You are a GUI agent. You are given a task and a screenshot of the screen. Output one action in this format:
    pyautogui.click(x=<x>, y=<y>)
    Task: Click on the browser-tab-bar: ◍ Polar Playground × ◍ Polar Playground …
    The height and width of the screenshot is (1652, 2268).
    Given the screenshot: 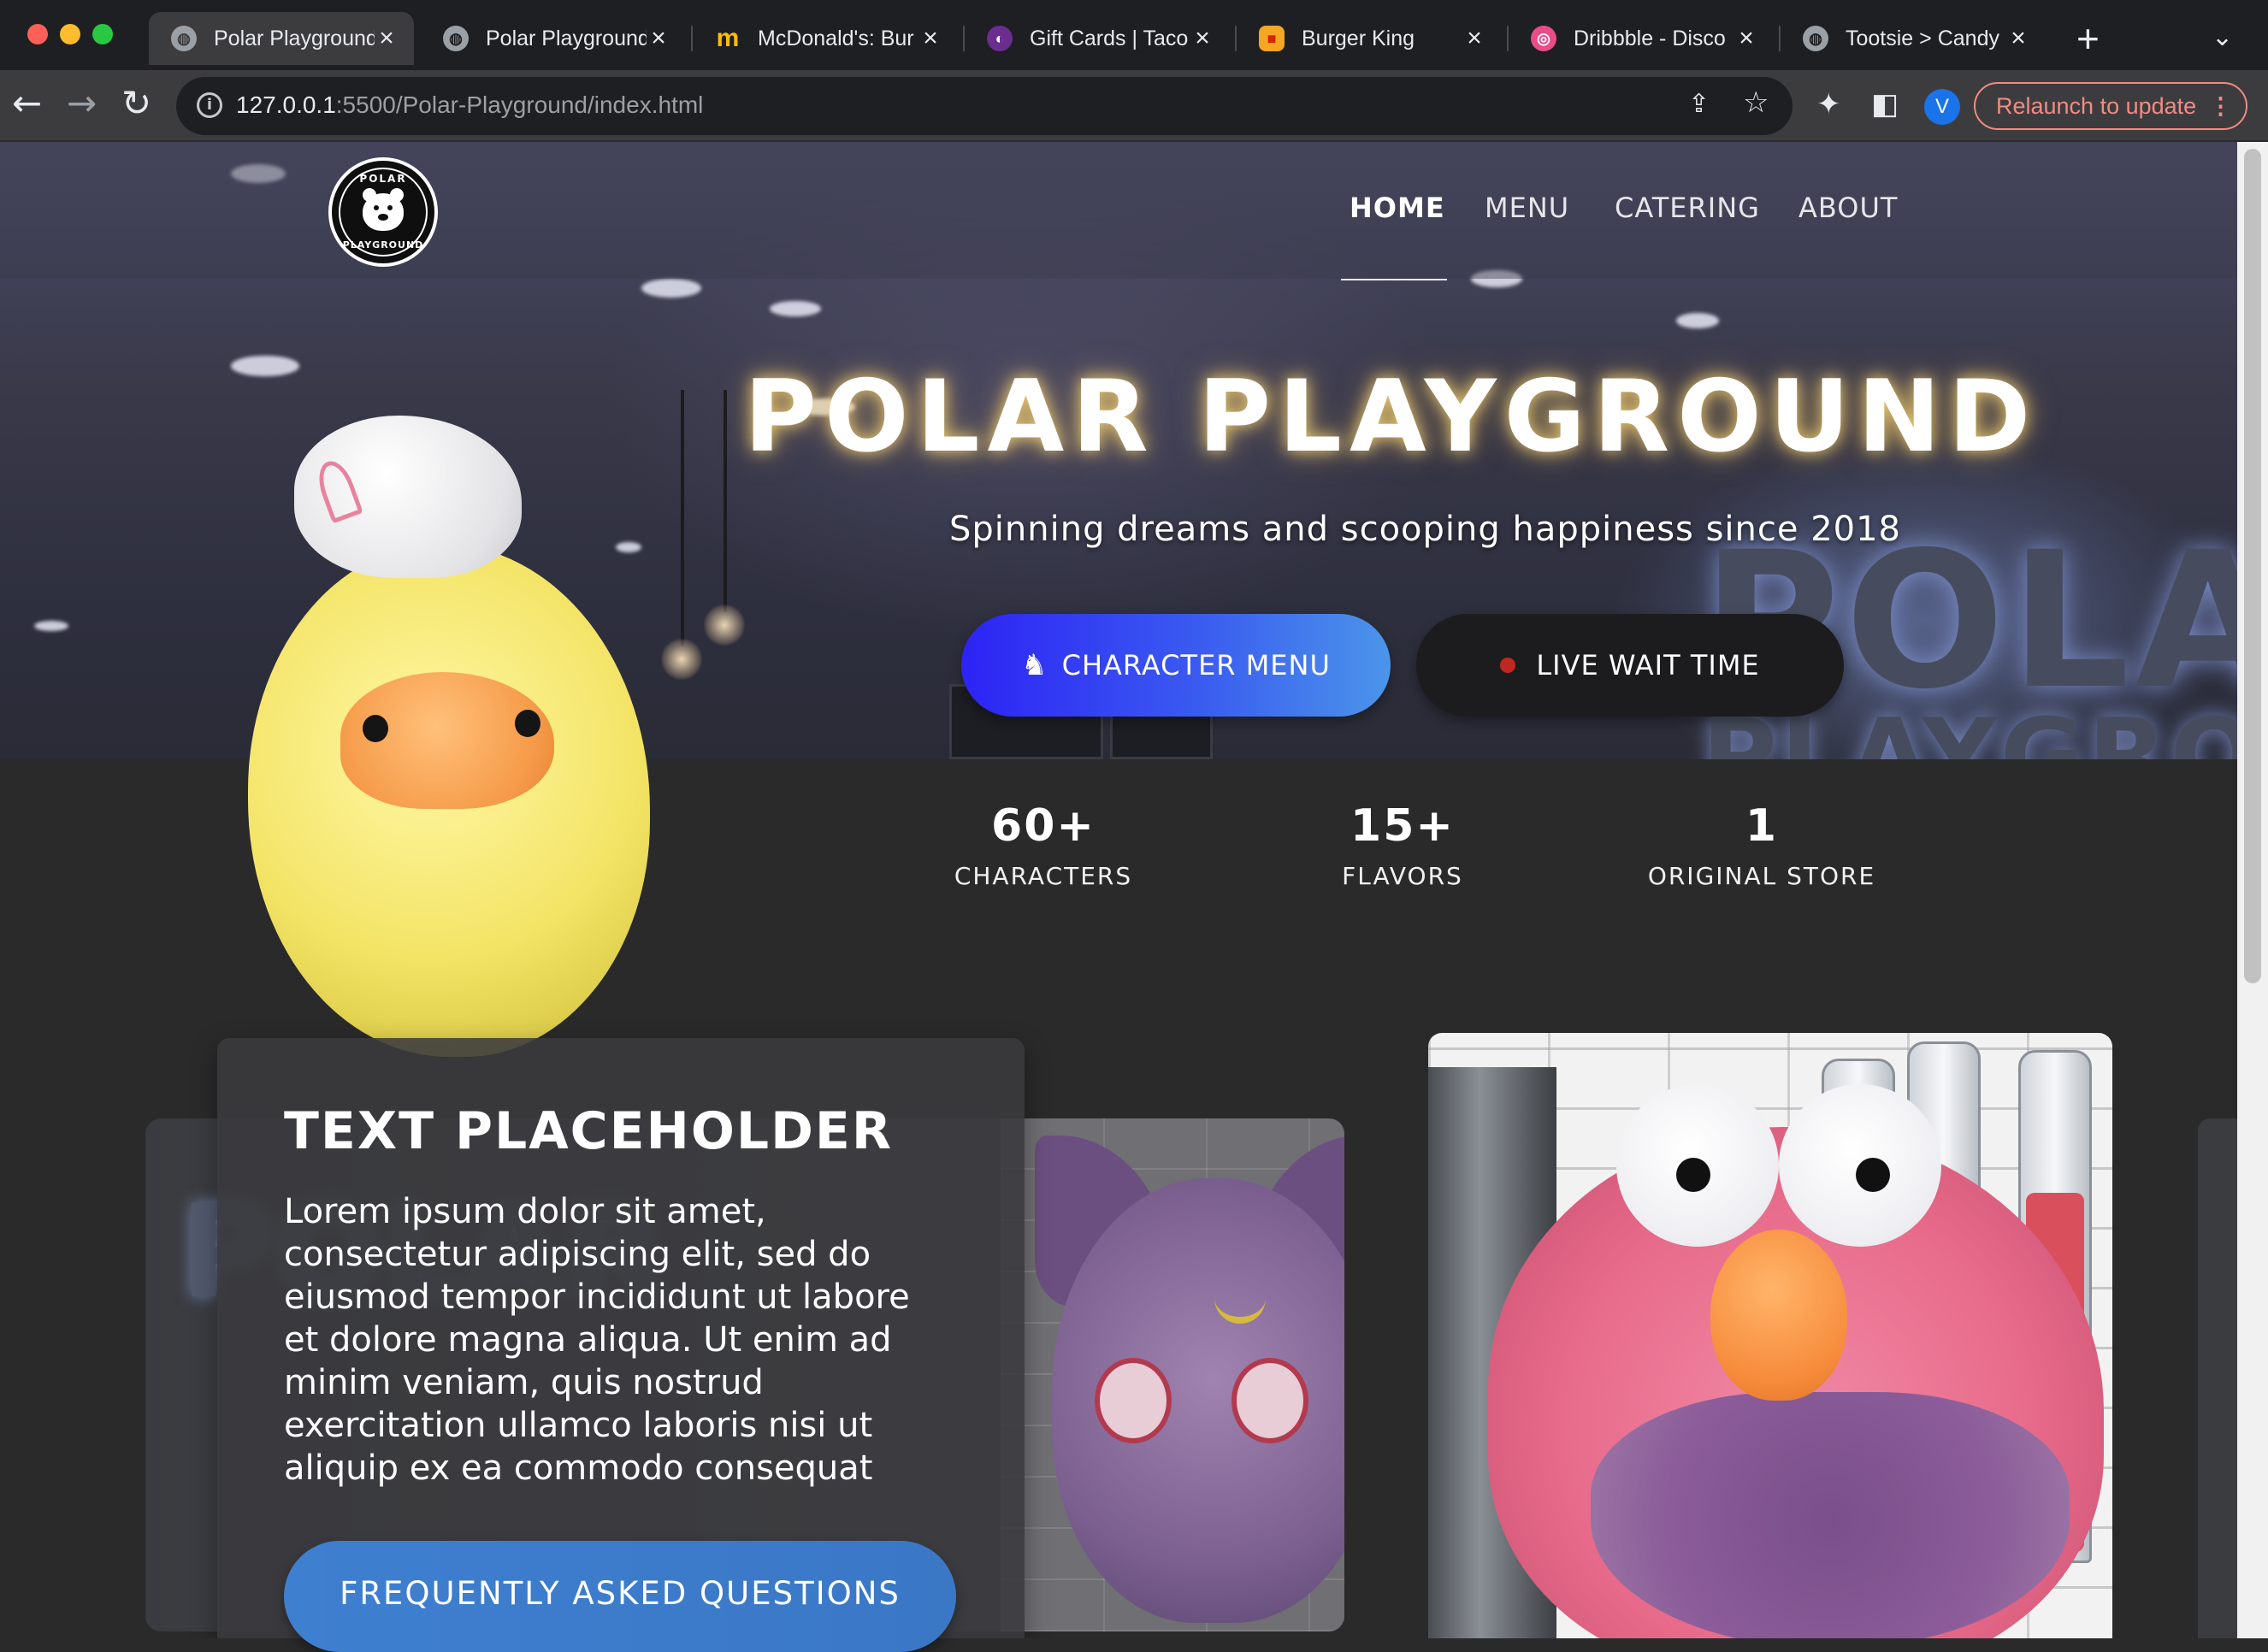 What is the action you would take?
    pyautogui.click(x=1134, y=35)
    